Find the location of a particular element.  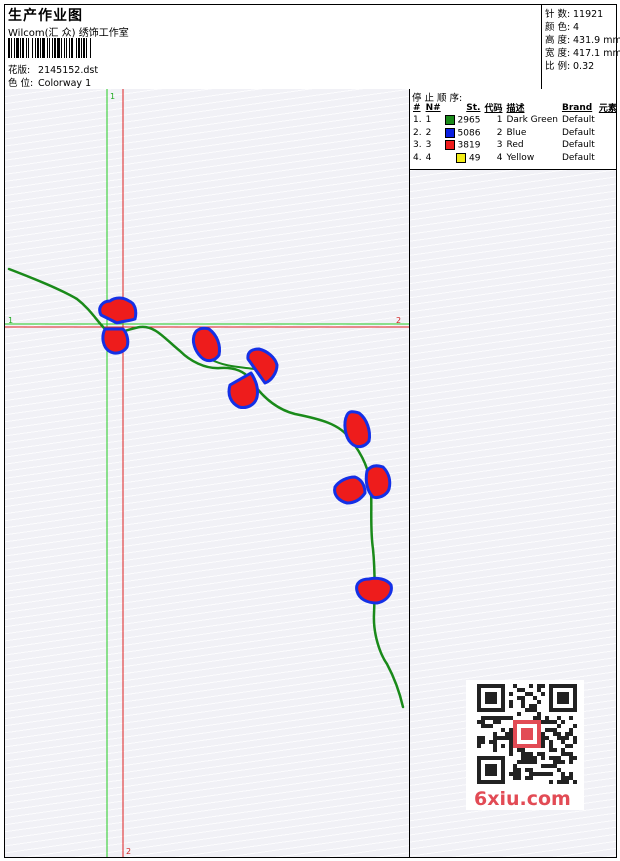

col-needle: N# is located at coordinates (433, 107).